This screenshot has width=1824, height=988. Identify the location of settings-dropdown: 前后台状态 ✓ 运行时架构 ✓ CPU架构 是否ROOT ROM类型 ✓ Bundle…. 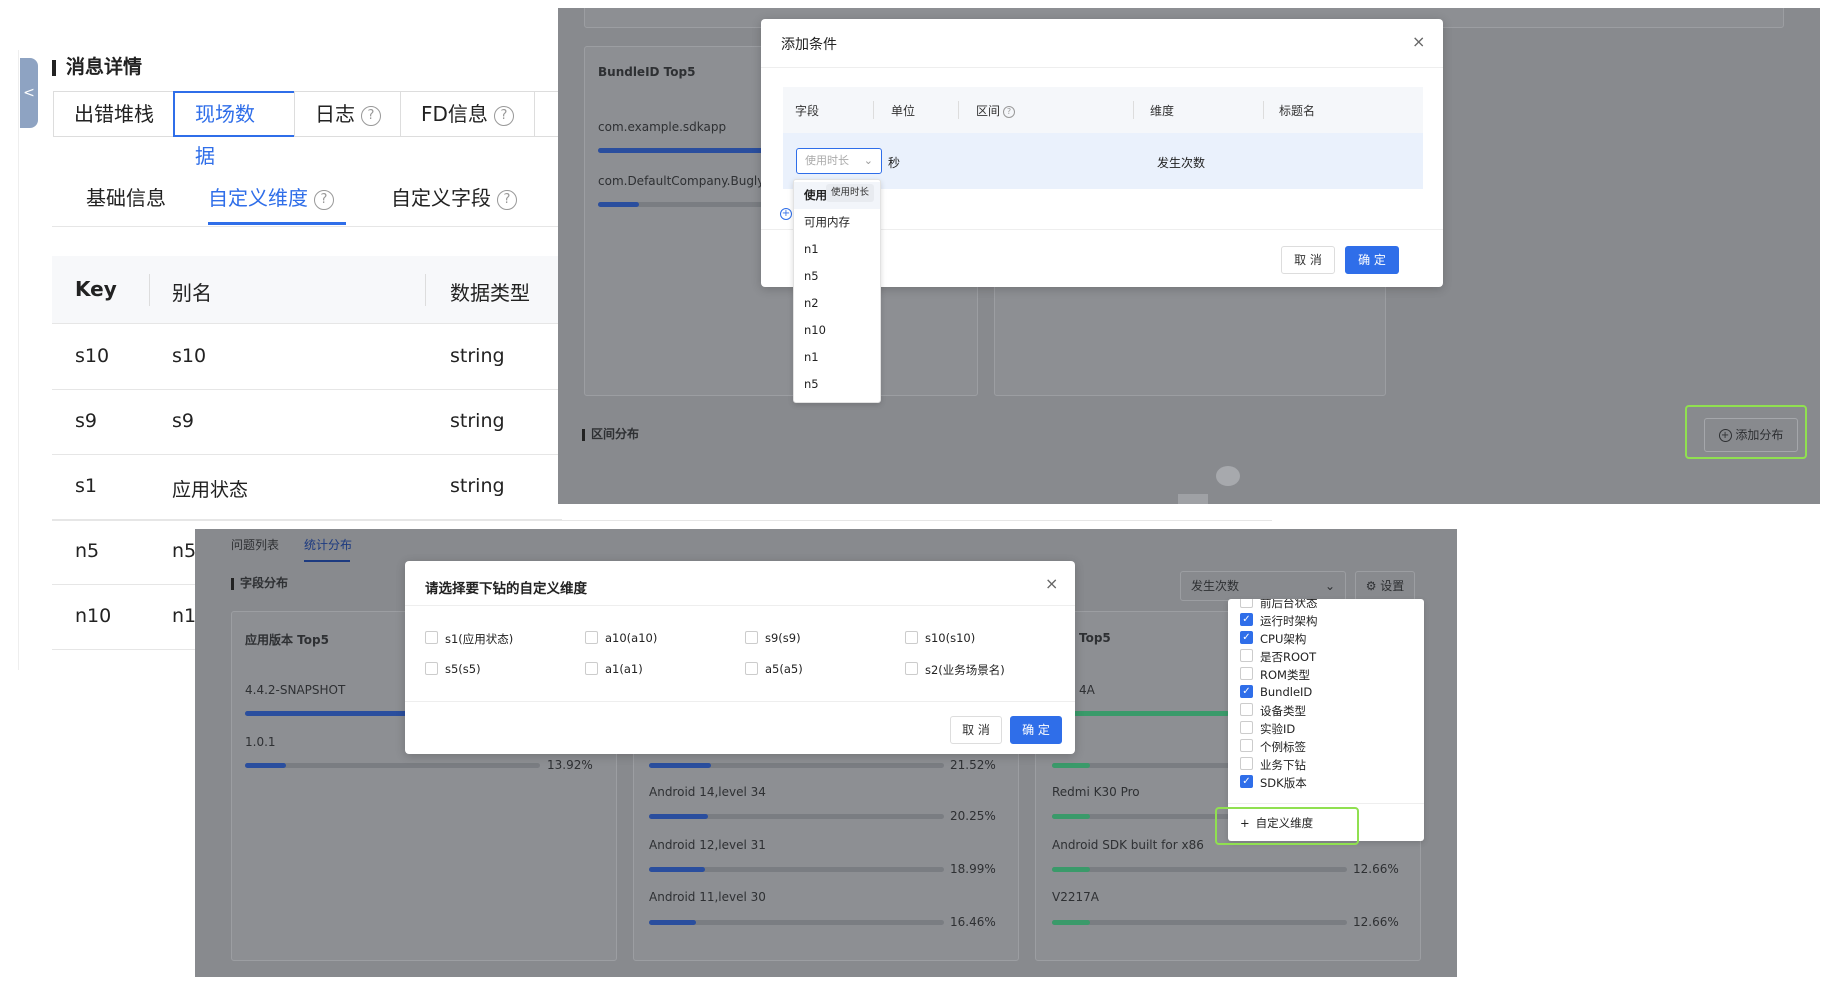
(1326, 720).